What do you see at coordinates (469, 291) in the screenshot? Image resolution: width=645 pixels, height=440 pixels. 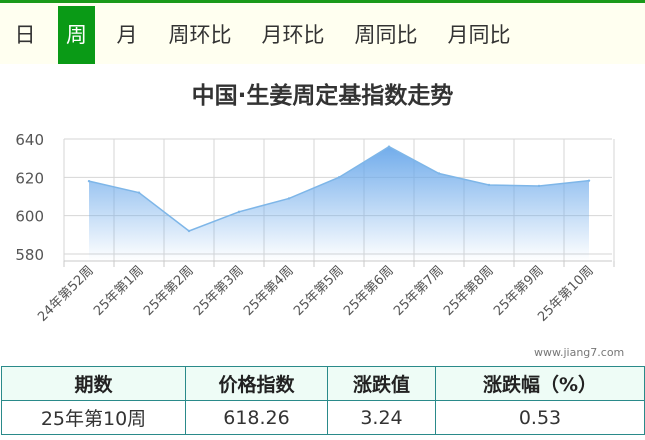 I see `x-tick-label: 25年第8周` at bounding box center [469, 291].